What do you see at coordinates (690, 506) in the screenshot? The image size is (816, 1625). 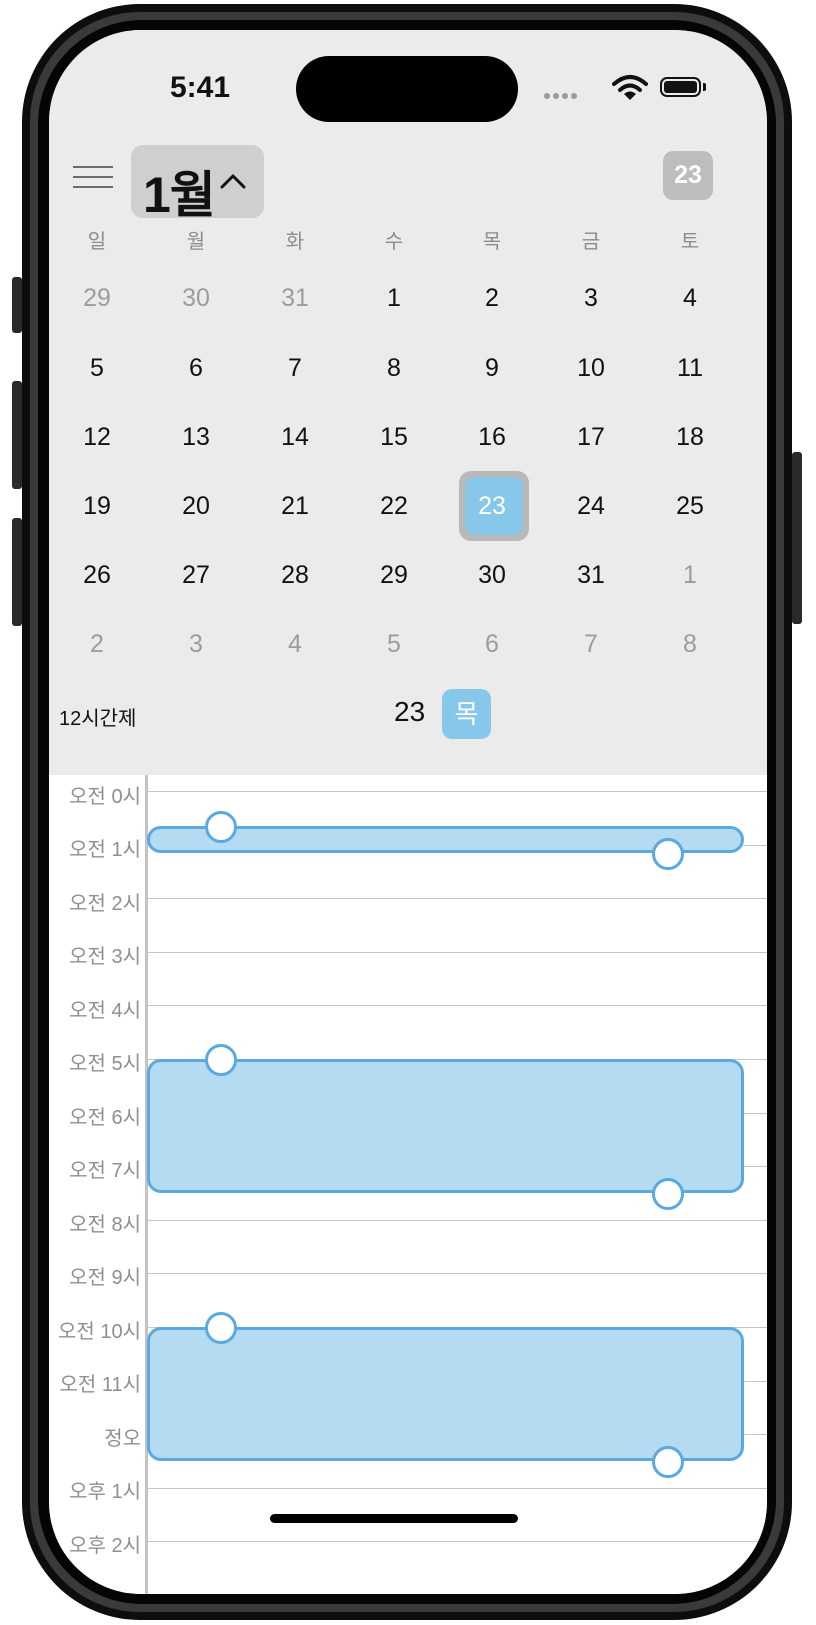 I see `calendar-day: 25` at bounding box center [690, 506].